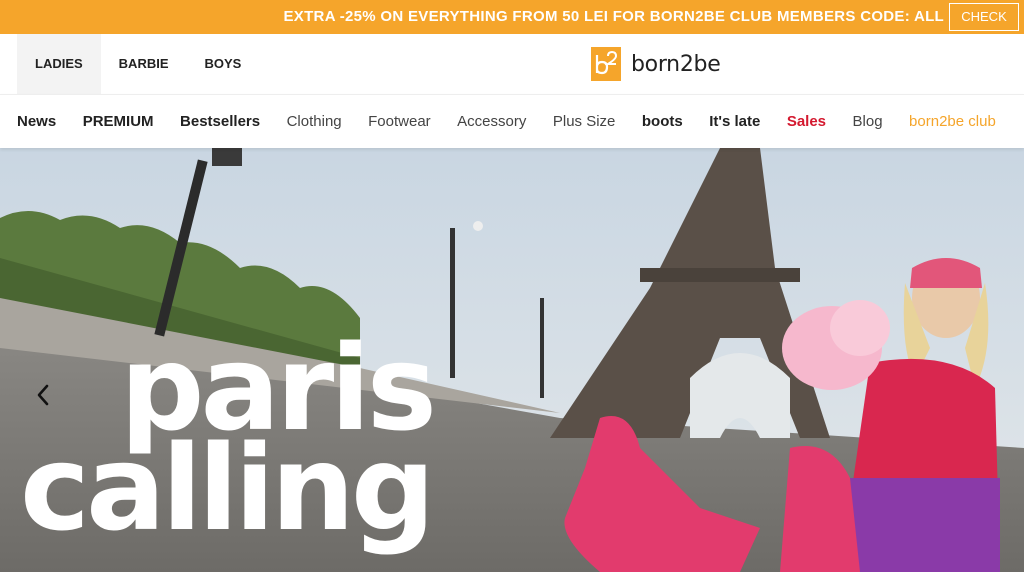 Image resolution: width=1024 pixels, height=572 pixels. I want to click on nav-item-born2be-club: born2be club, so click(952, 121).